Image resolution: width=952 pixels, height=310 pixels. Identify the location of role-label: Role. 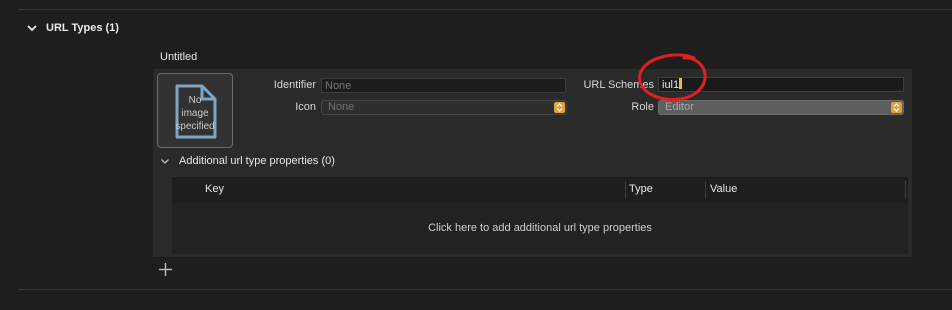
(642, 107).